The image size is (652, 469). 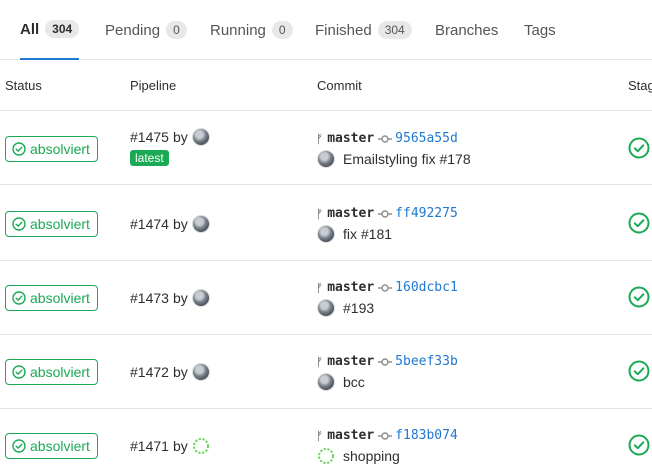 What do you see at coordinates (149, 446) in the screenshot?
I see `pipeline-id-link: #1471` at bounding box center [149, 446].